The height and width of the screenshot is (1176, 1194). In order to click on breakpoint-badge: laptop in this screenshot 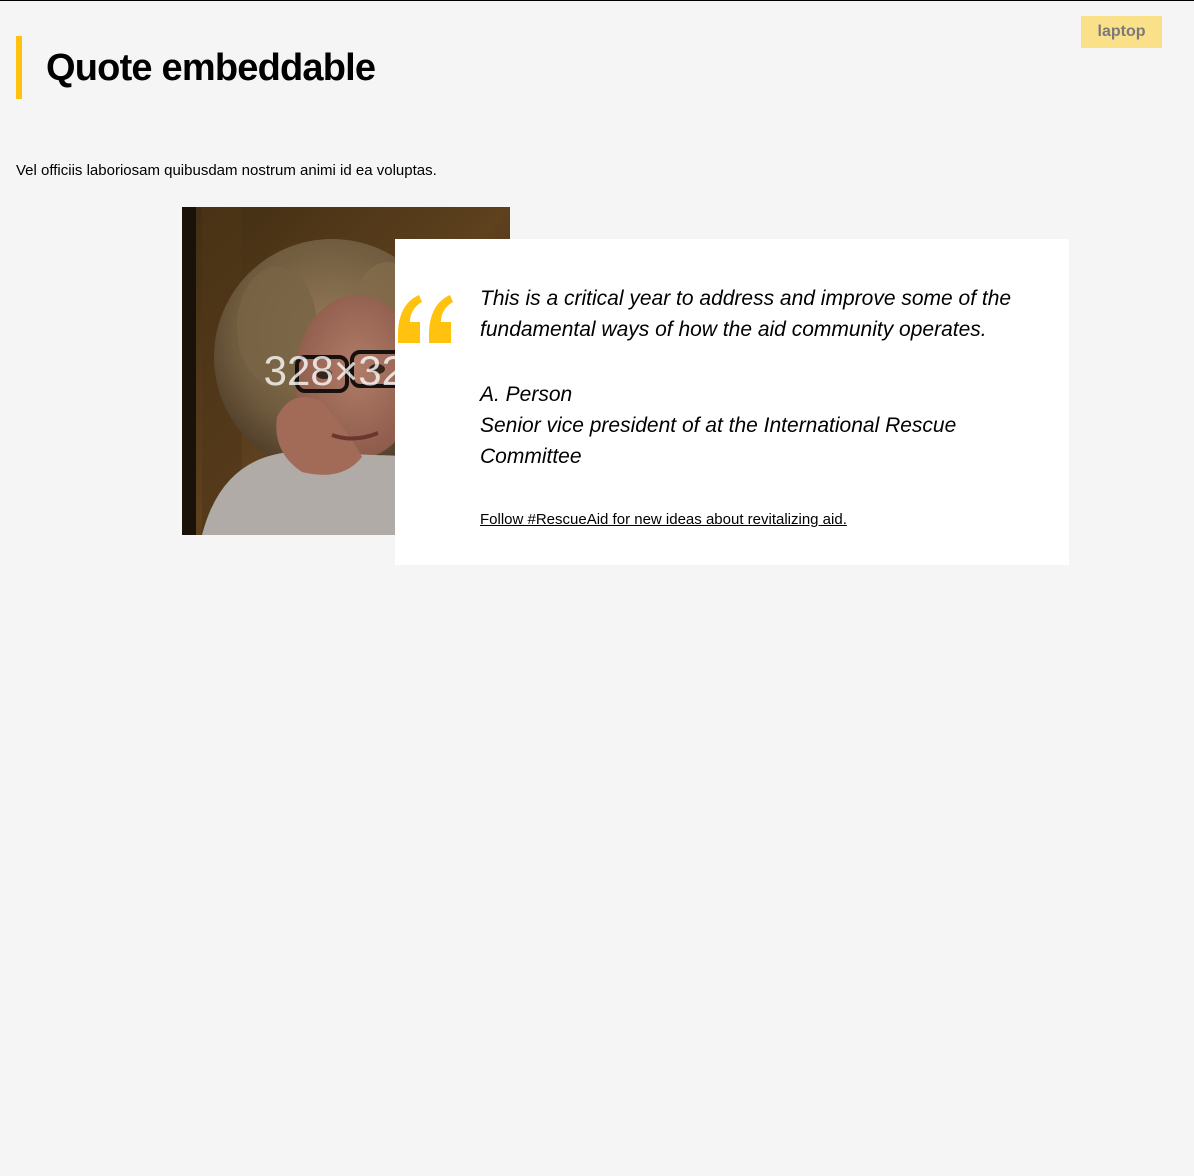, I will do `click(1121, 32)`.